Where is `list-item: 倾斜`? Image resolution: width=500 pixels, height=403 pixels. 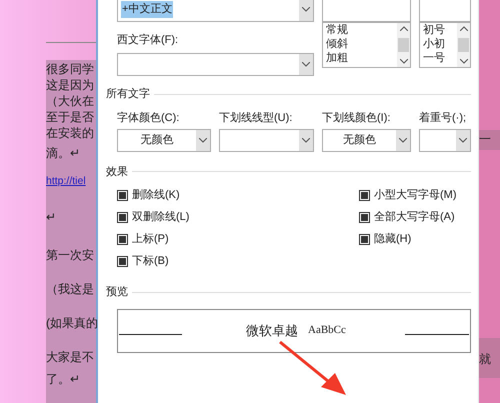 list-item: 倾斜 is located at coordinates (337, 44).